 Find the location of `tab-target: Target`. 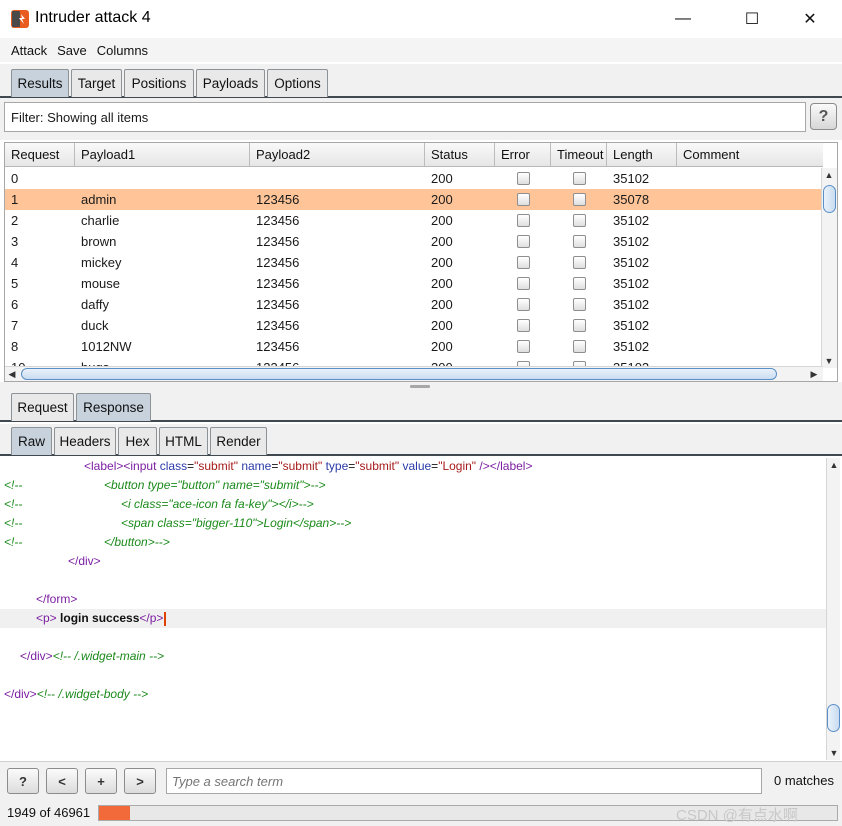

tab-target: Target is located at coordinates (96, 83).